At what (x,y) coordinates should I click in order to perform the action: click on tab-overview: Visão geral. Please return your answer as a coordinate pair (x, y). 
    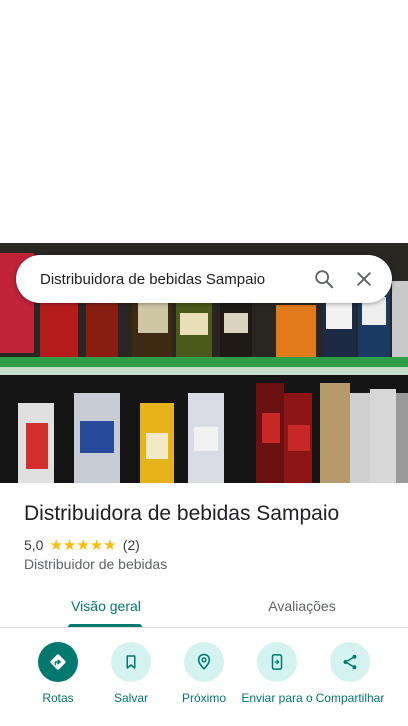
    Looking at the image, I should click on (106, 606).